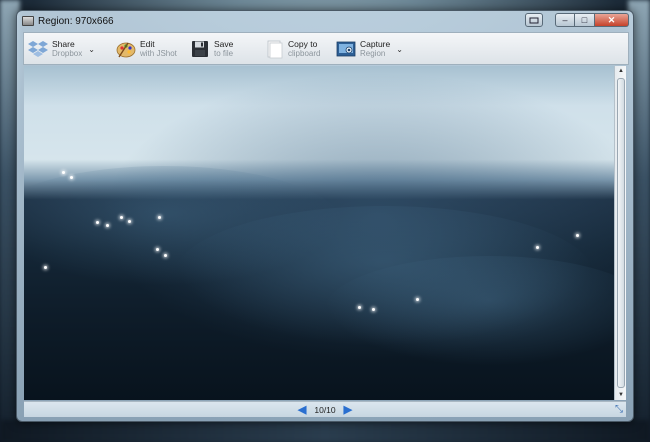 This screenshot has width=650, height=442. I want to click on arrow-right-icon: ▶, so click(348, 409).